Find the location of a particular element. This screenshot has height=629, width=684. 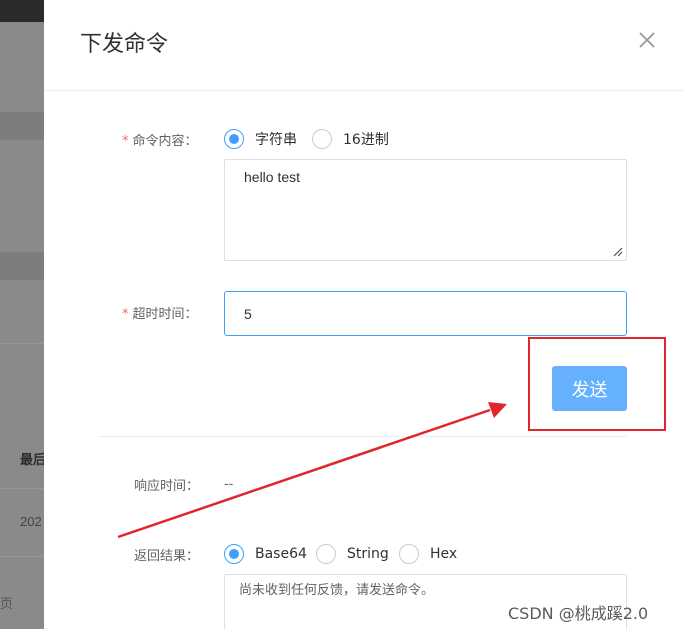

radio-string-result: String is located at coordinates (352, 554).